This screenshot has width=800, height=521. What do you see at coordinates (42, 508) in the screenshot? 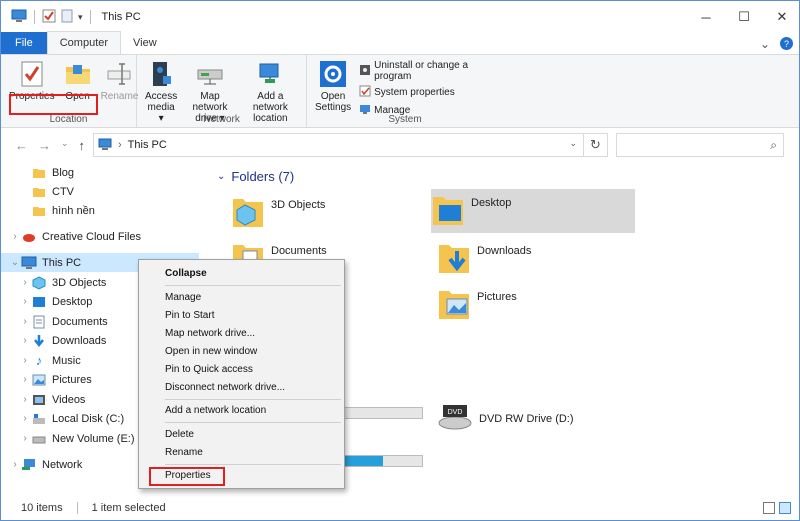
I see `status-item-count: 10 items` at bounding box center [42, 508].